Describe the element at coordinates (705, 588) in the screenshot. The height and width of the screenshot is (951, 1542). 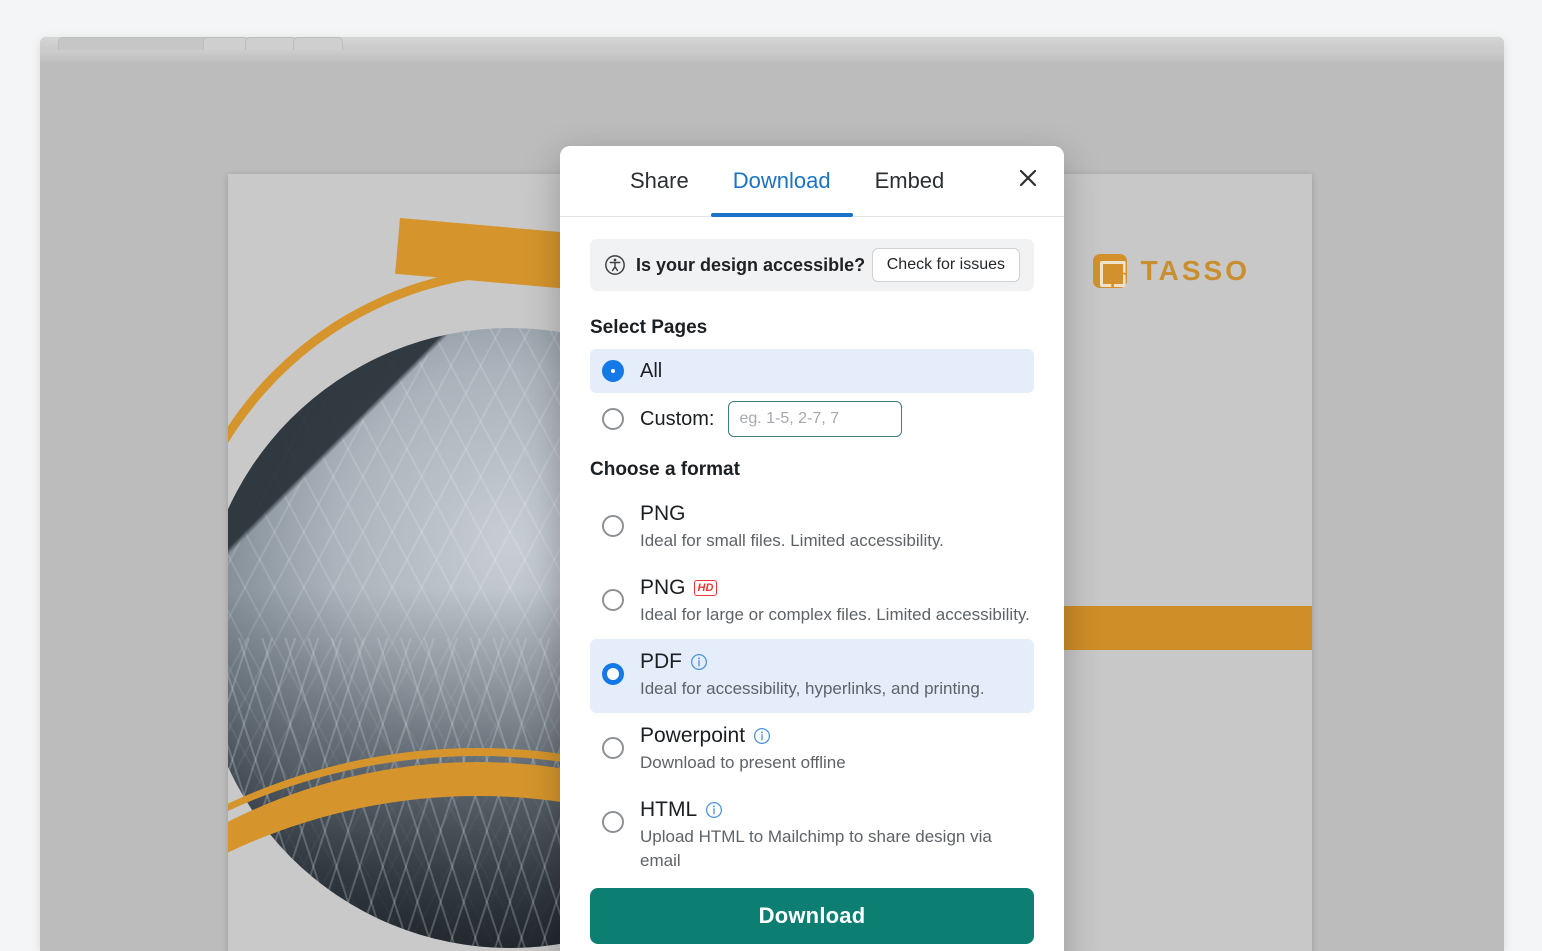
I see `hd-badge: HD` at that location.